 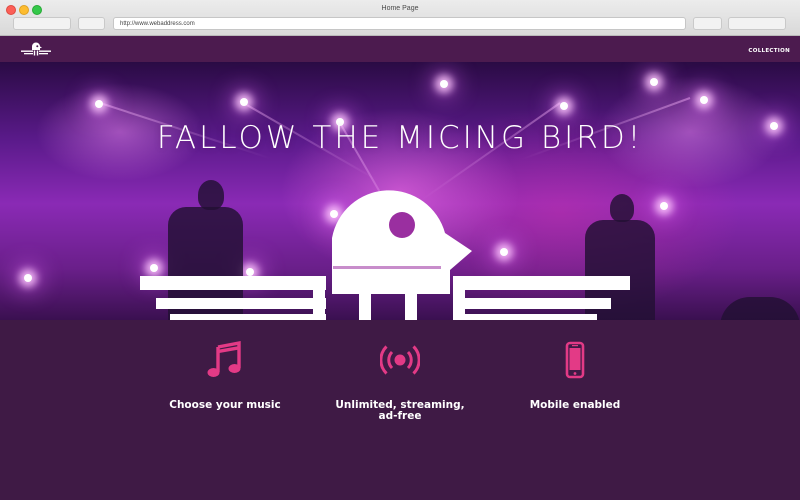 What do you see at coordinates (225, 405) in the screenshot?
I see `feature-label: Choose your music` at bounding box center [225, 405].